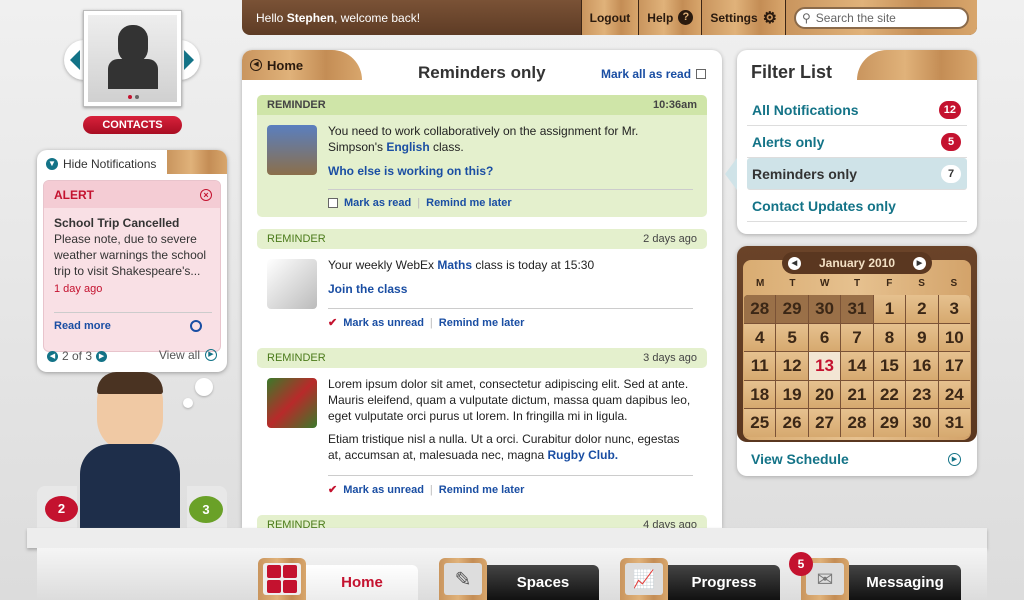 The image size is (1024, 600). I want to click on calendar-day: 5, so click(792, 337).